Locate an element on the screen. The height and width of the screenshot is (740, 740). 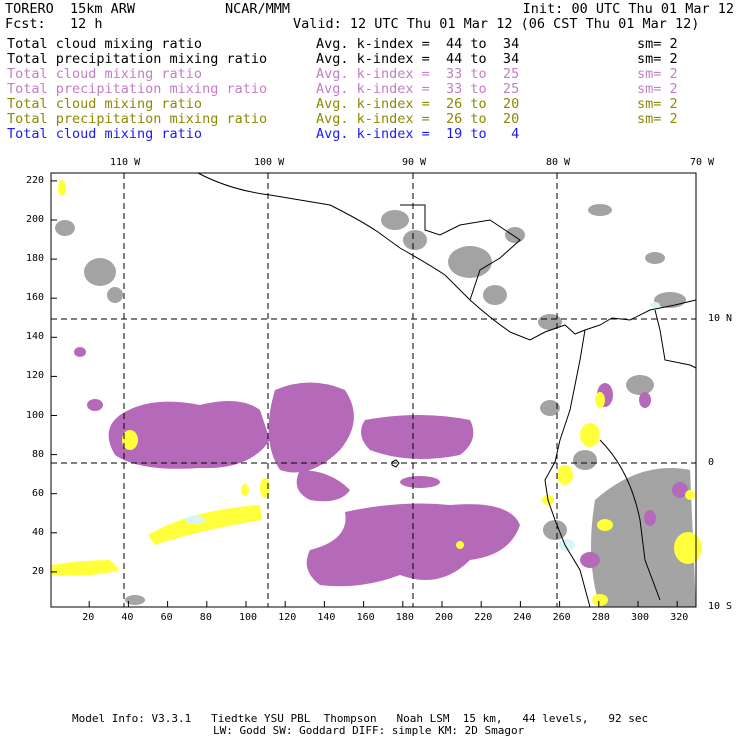
x-tick-label: 280 is located at coordinates (600, 617).